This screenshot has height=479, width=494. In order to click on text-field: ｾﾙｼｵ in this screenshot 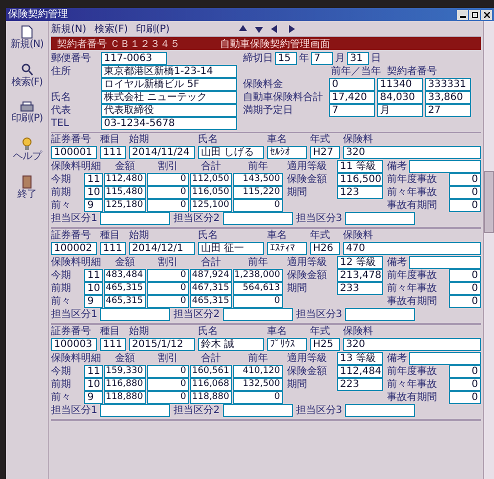, I will do `click(287, 152)`.